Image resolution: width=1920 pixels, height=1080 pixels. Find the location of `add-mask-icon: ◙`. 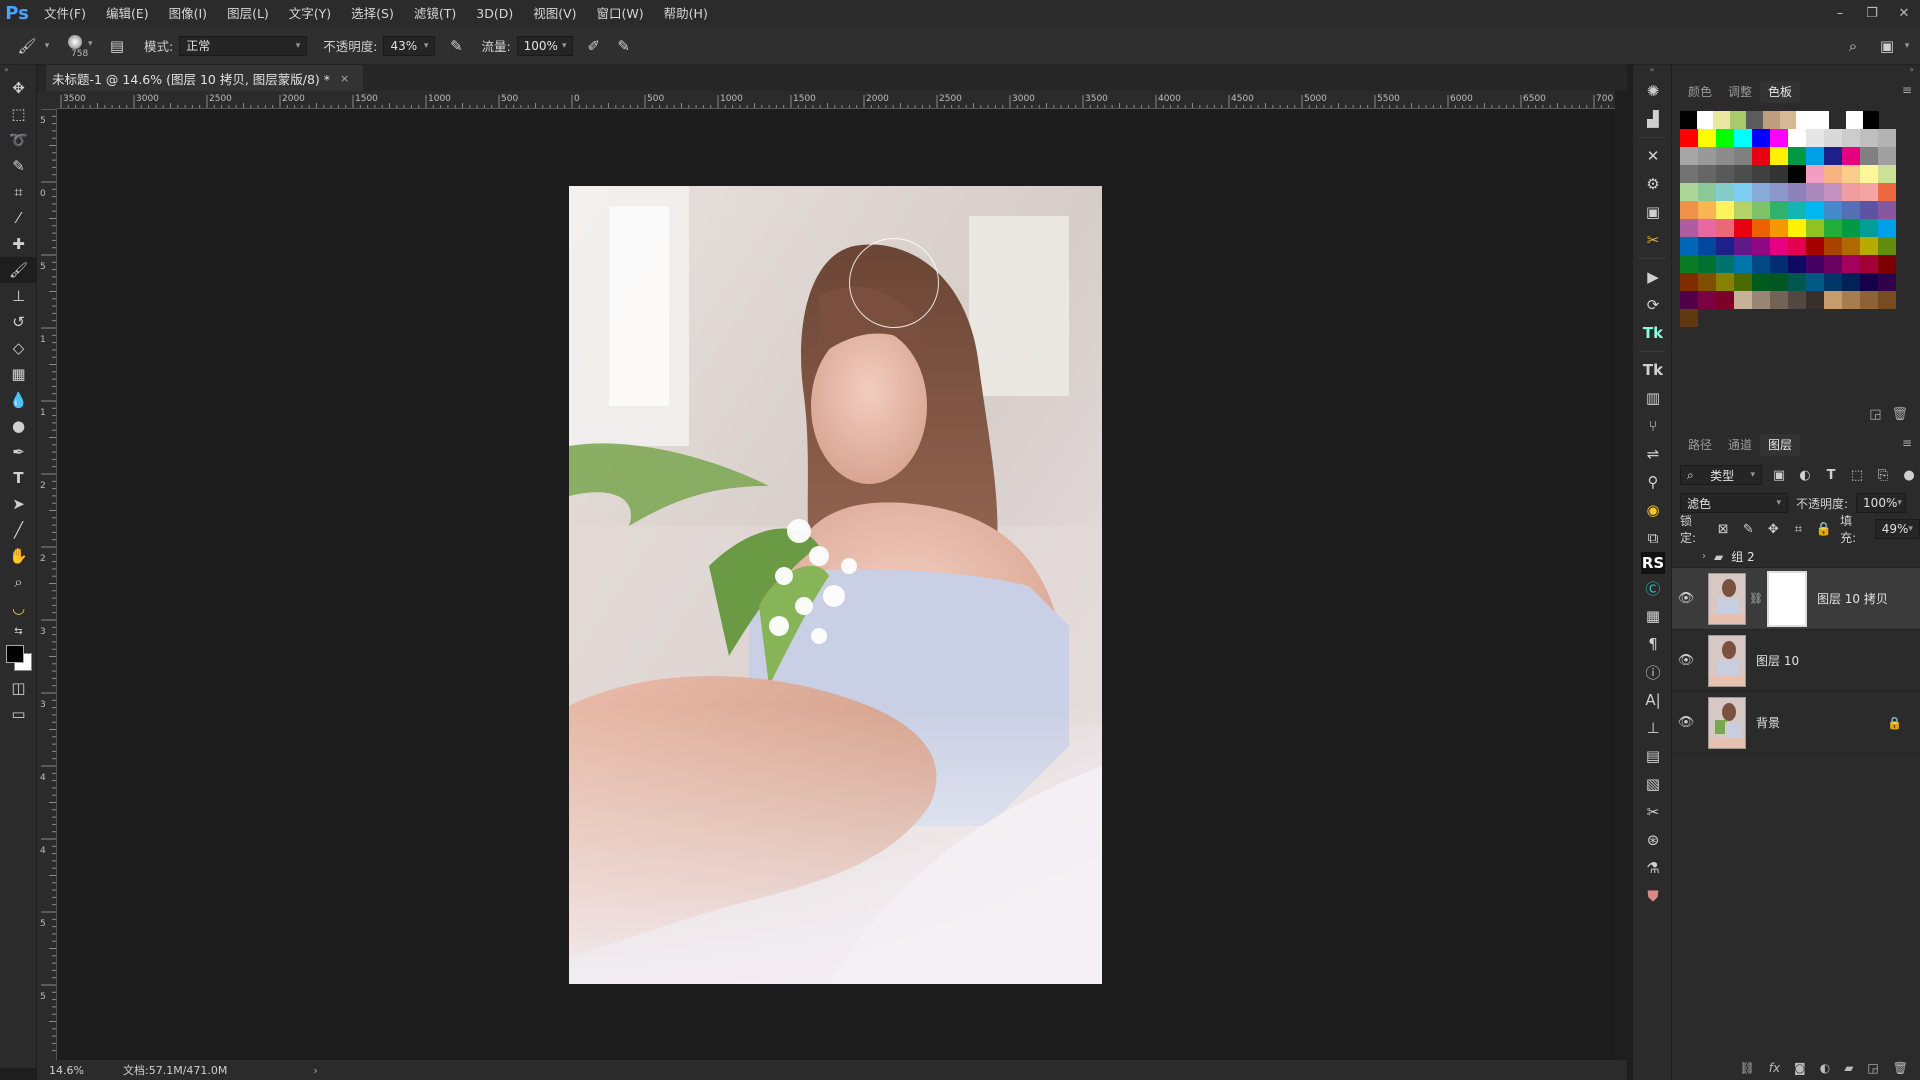

add-mask-icon: ◙ is located at coordinates (1800, 1068).